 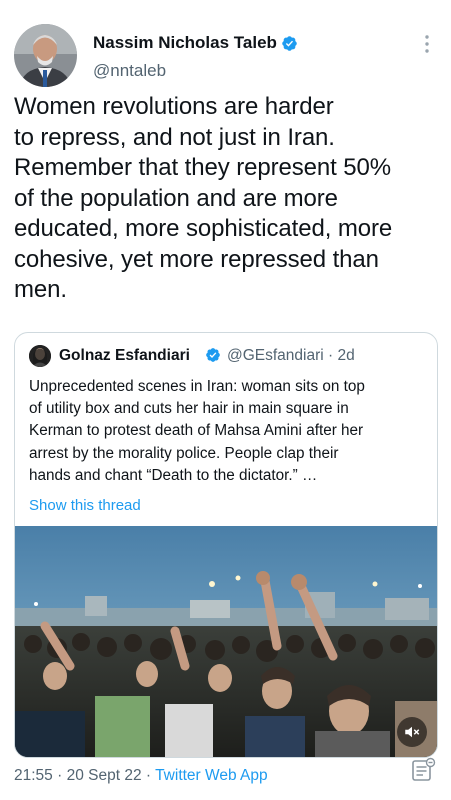 What do you see at coordinates (185, 43) in the screenshot?
I see `author-name: Nassim Nicholas Taleb` at bounding box center [185, 43].